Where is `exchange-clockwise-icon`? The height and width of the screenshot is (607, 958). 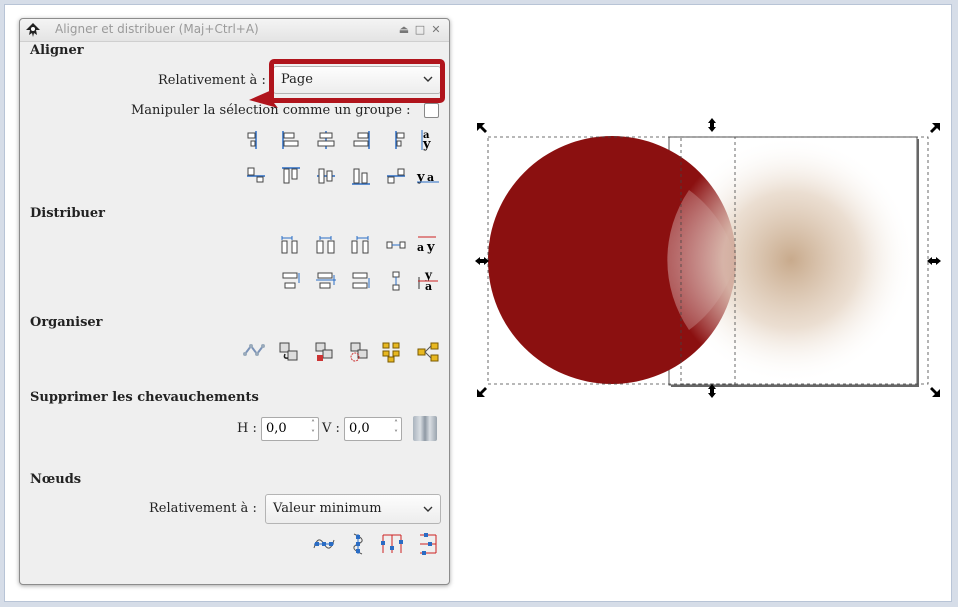
exchange-clockwise-icon is located at coordinates (359, 352).